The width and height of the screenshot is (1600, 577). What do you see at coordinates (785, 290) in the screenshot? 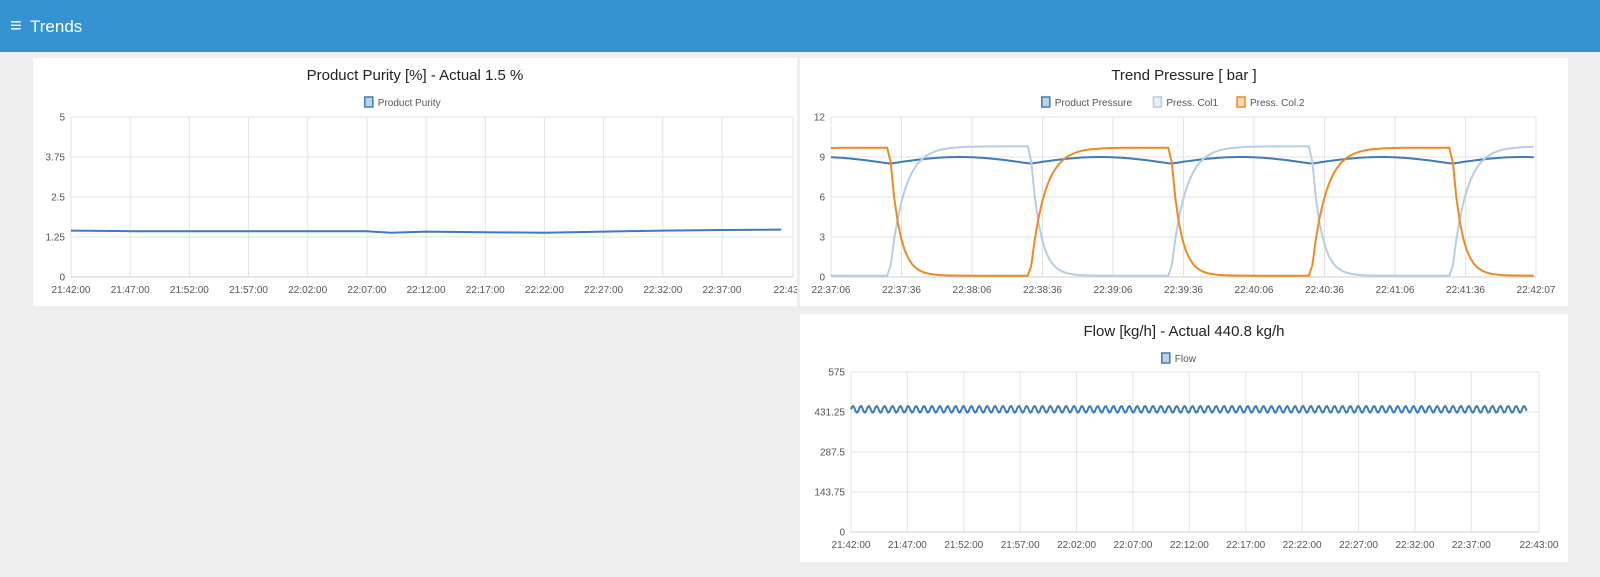
I see `purity-xtick-label: 22:43:00` at bounding box center [785, 290].